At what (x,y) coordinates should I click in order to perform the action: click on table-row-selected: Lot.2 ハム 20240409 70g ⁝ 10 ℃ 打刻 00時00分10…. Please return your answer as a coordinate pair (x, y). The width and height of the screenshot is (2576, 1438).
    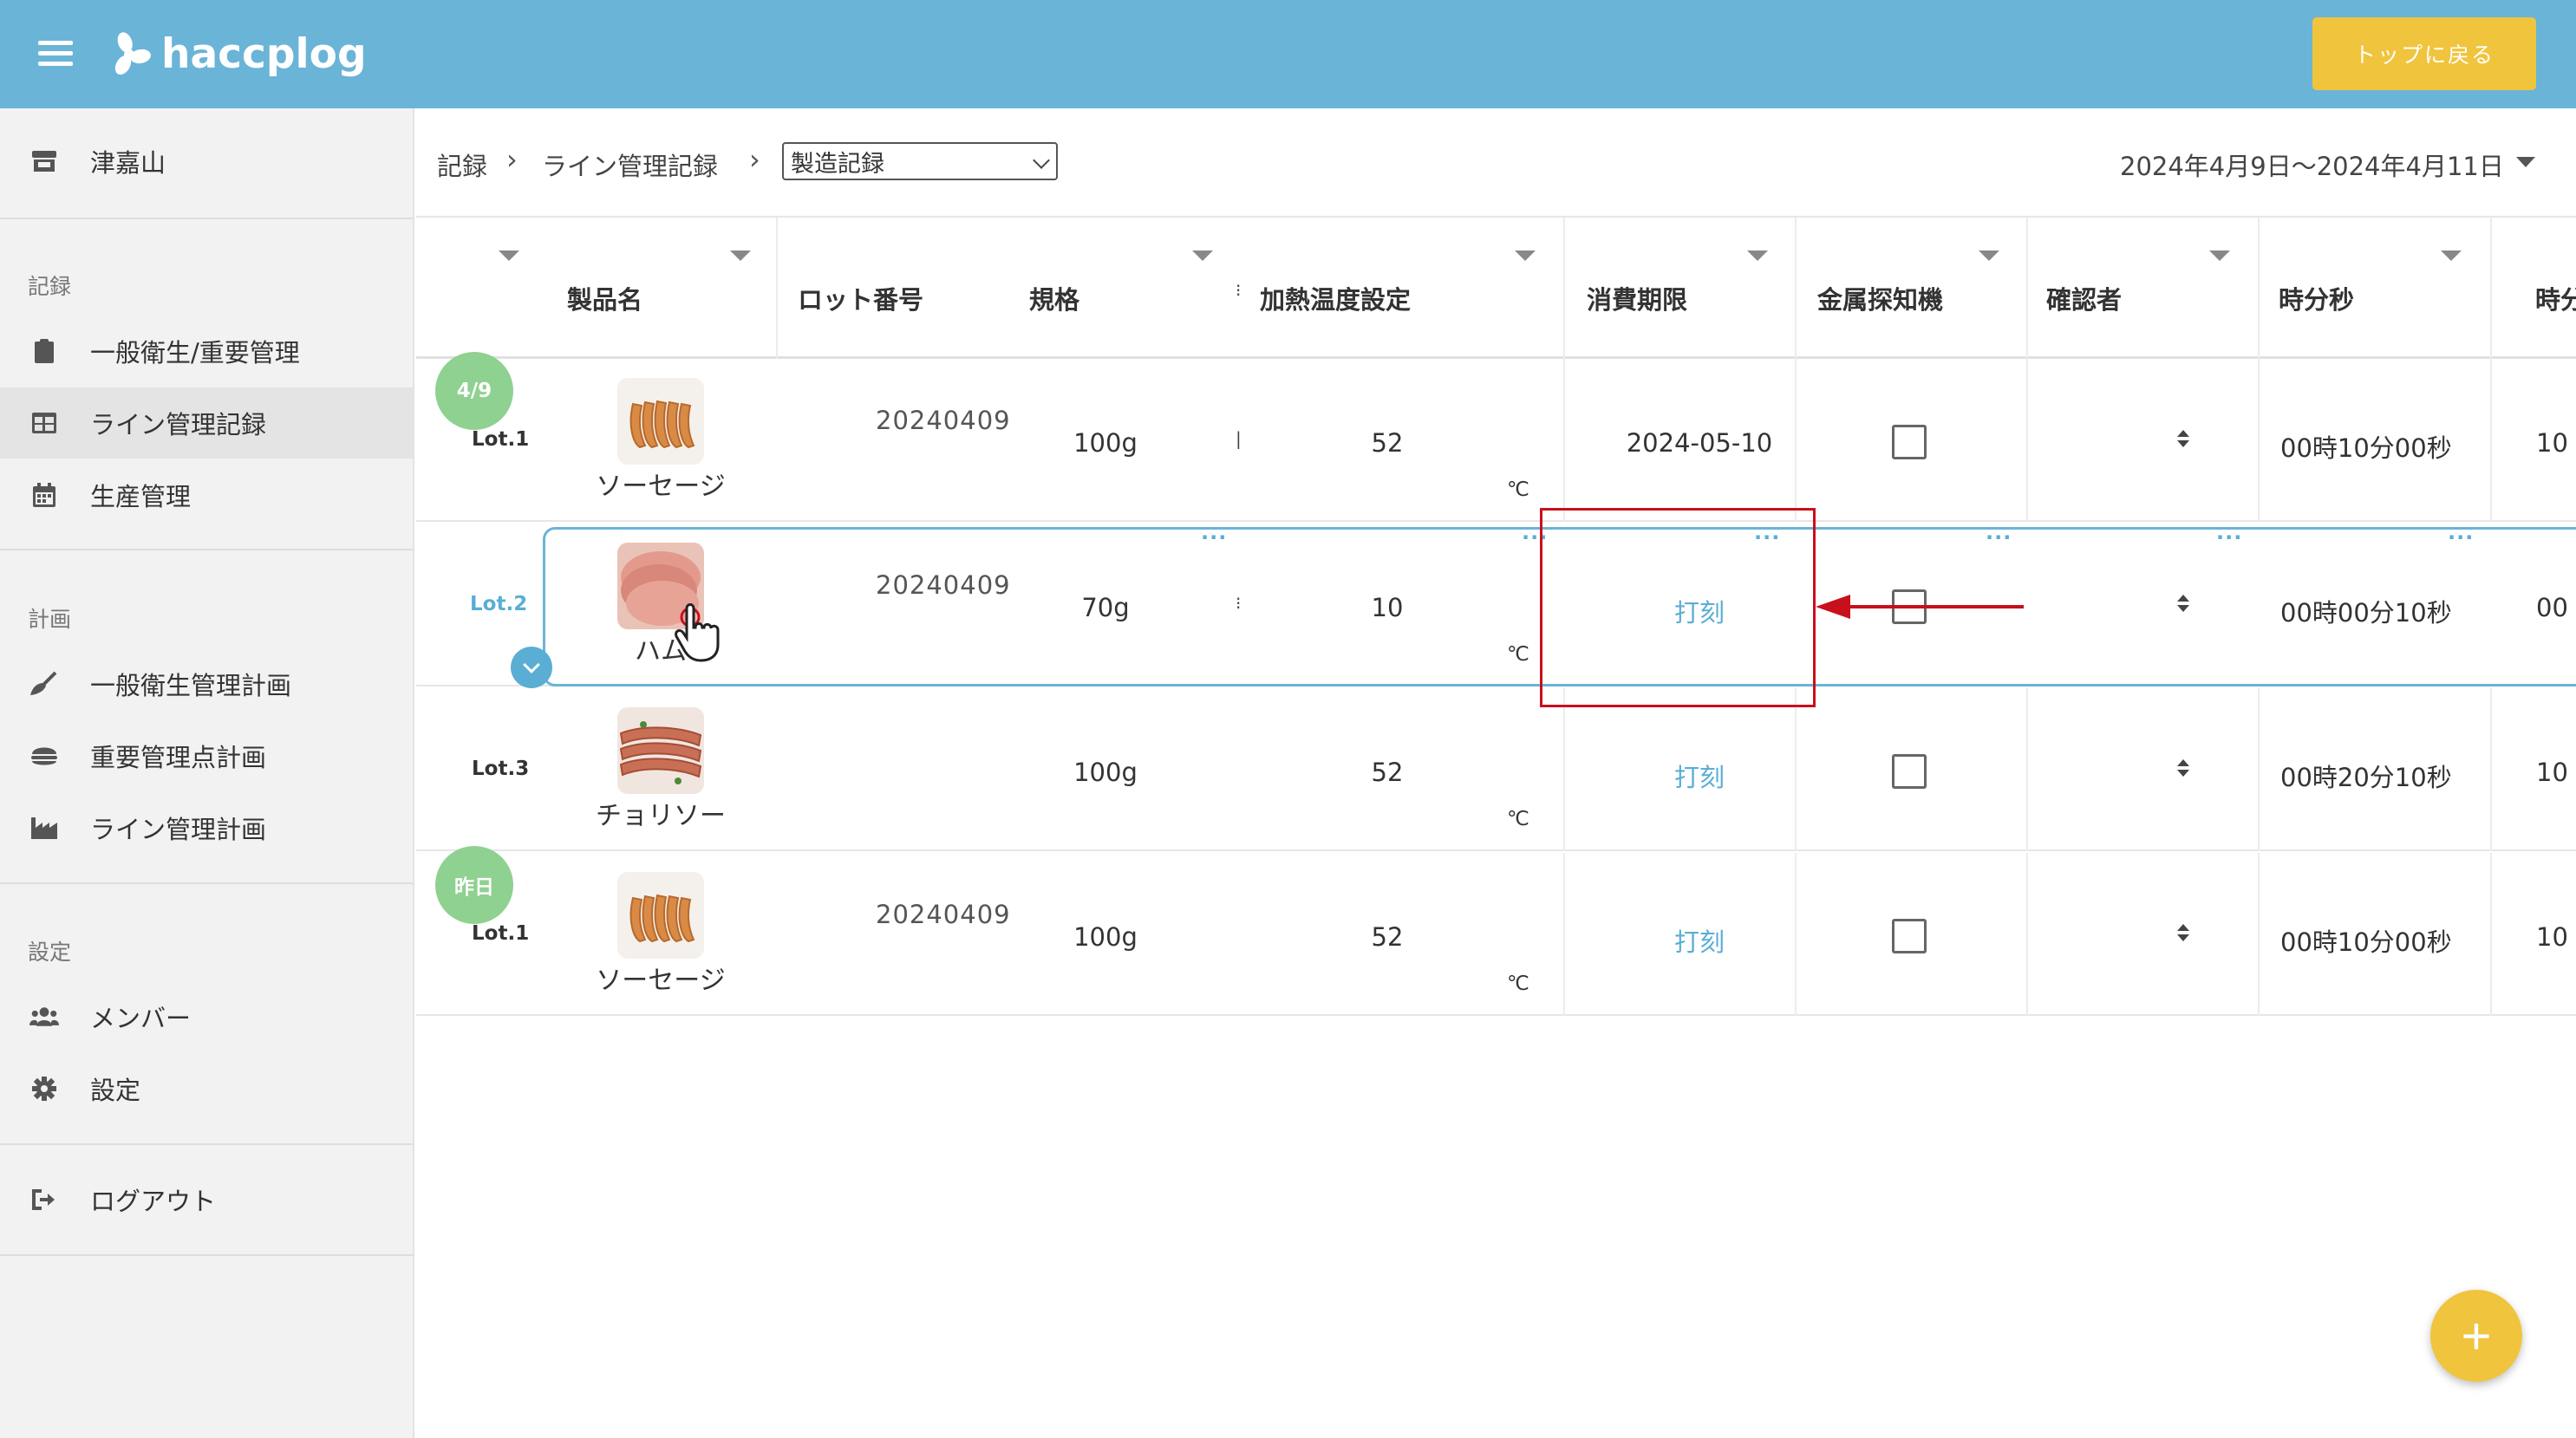
    Looking at the image, I should click on (1496, 605).